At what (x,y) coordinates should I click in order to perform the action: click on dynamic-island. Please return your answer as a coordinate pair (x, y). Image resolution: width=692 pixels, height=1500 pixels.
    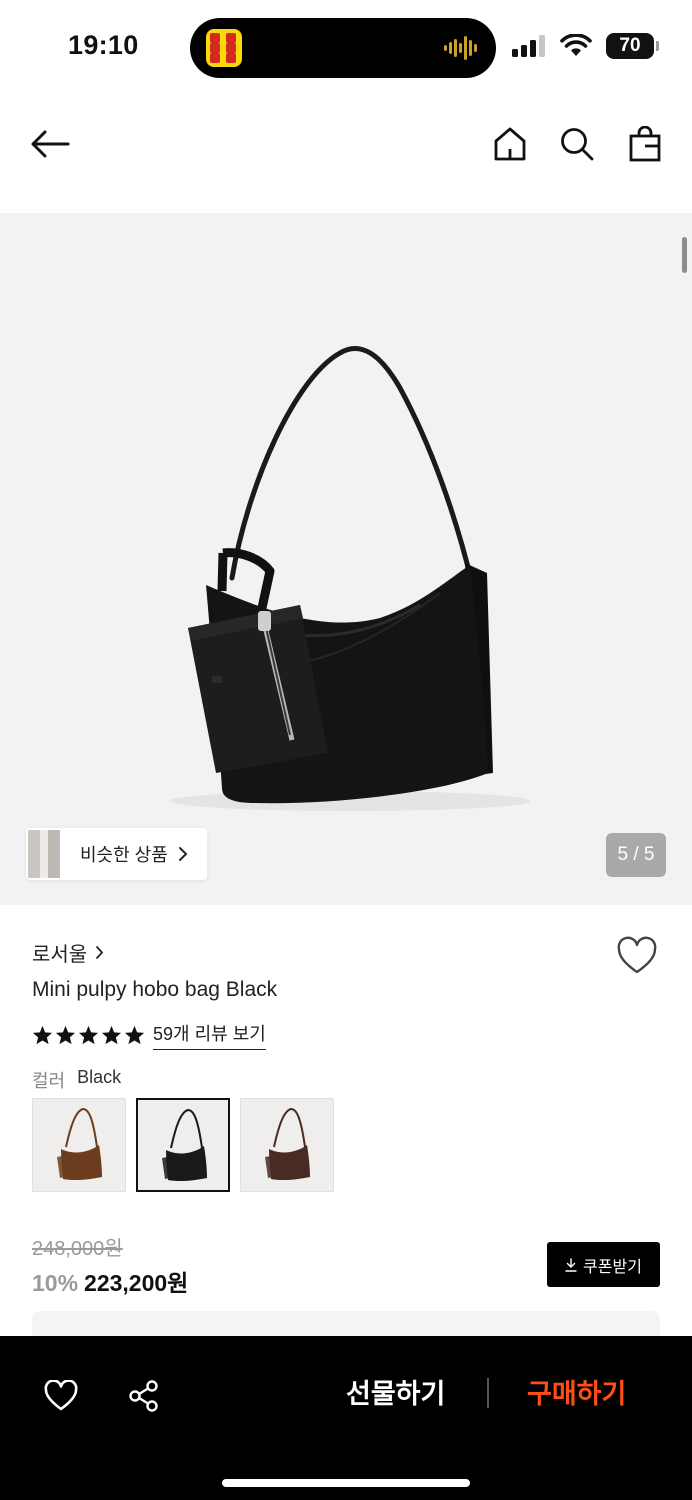
    Looking at the image, I should click on (343, 48).